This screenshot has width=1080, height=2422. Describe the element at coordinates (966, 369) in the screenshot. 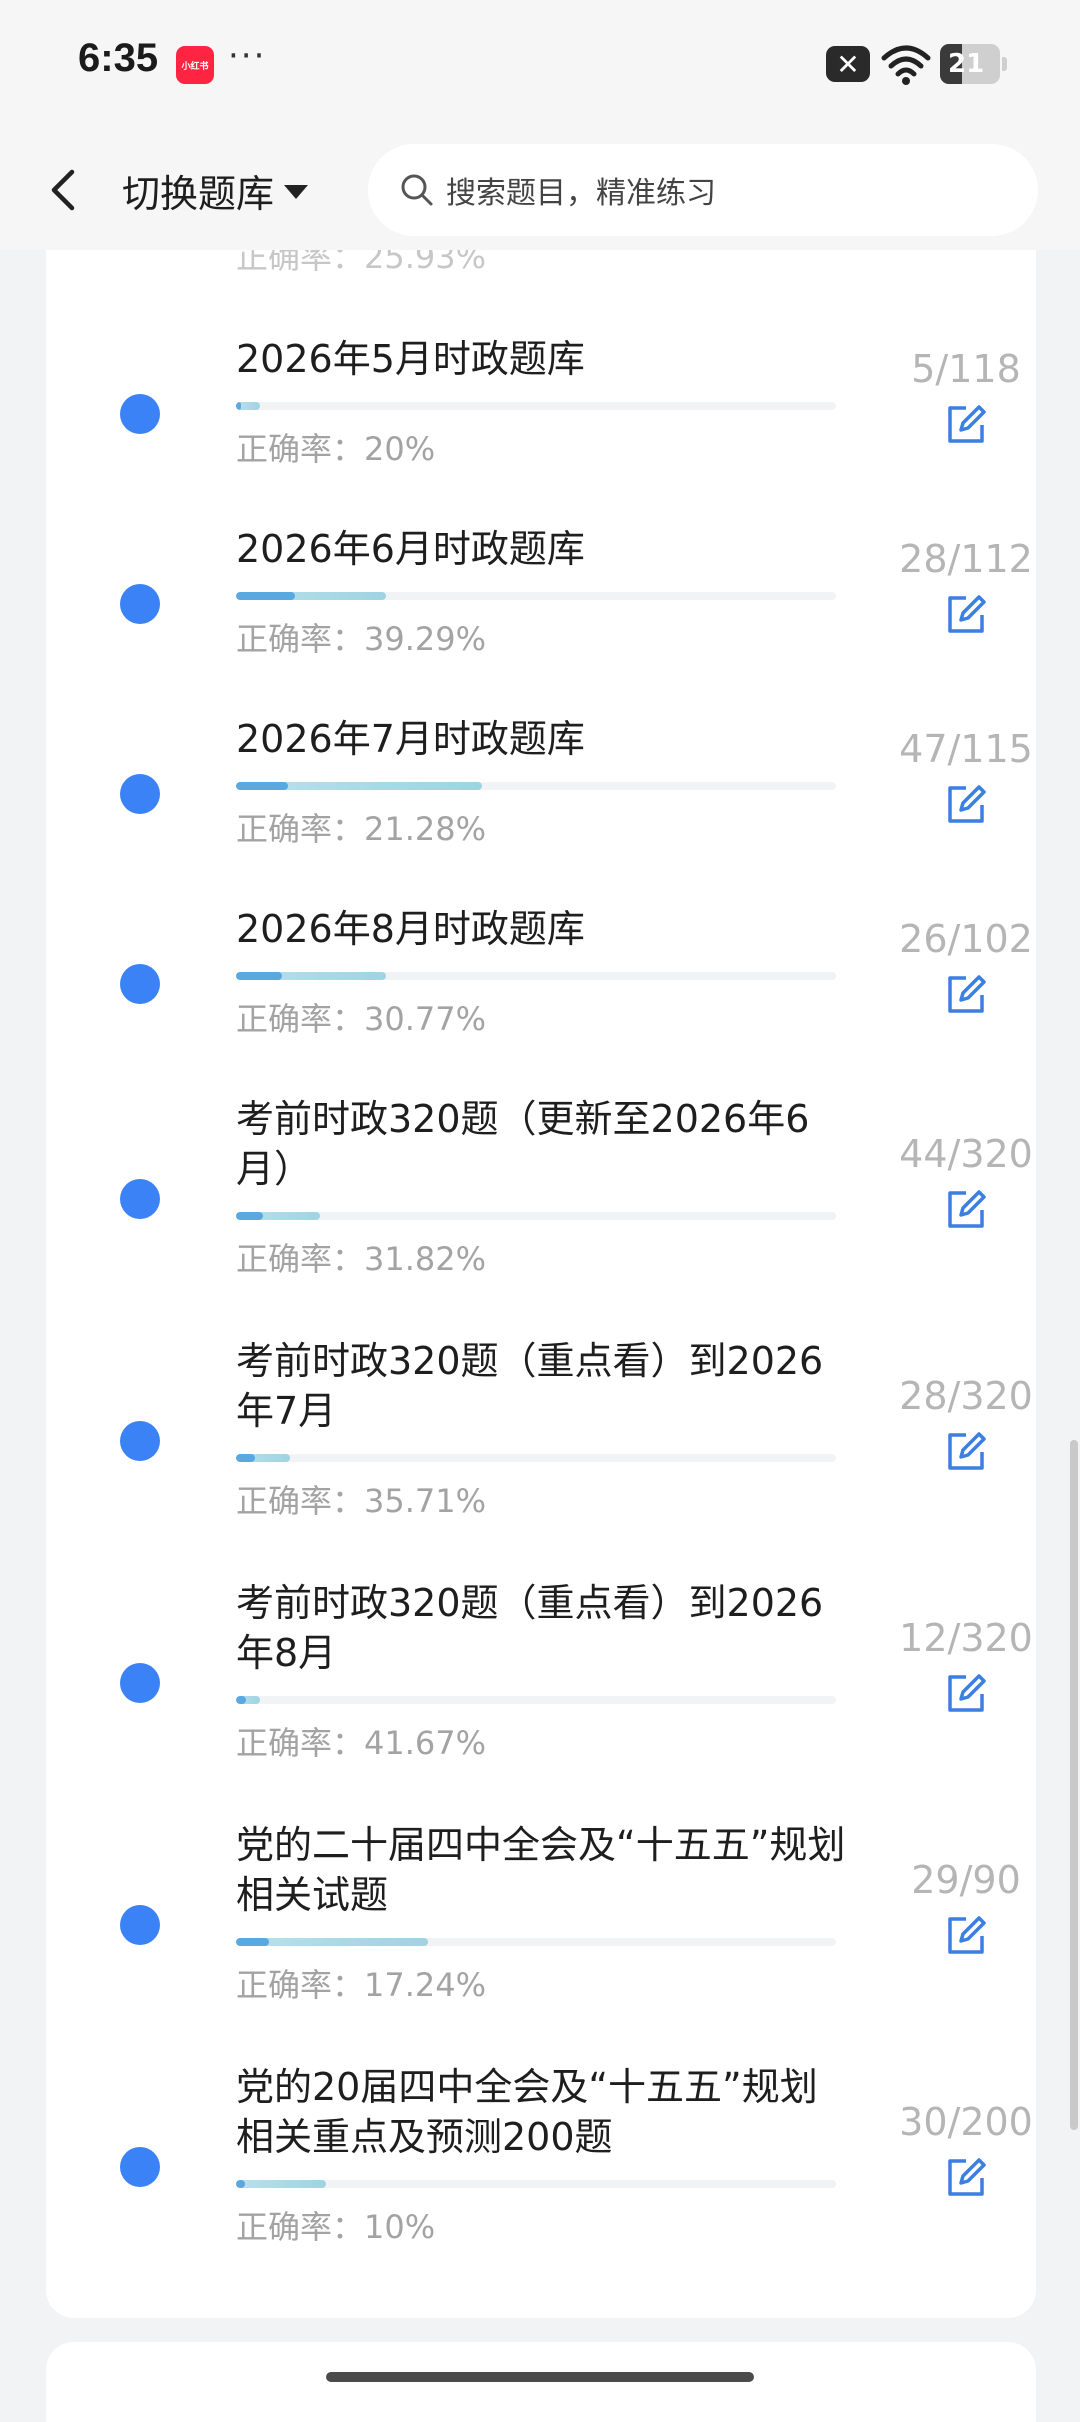

I see `progress-count: 5/118` at that location.